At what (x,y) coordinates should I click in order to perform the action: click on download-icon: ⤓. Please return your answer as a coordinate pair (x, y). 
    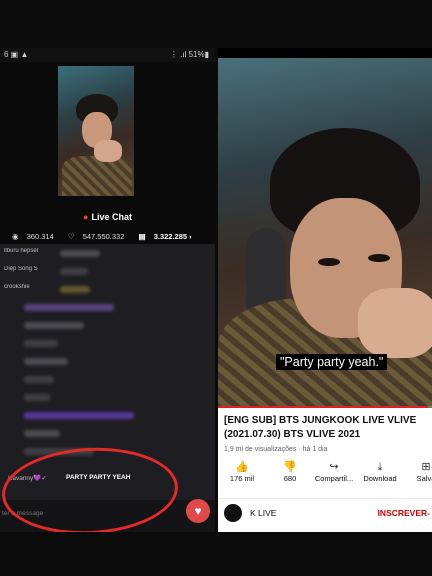
    Looking at the image, I should click on (380, 467).